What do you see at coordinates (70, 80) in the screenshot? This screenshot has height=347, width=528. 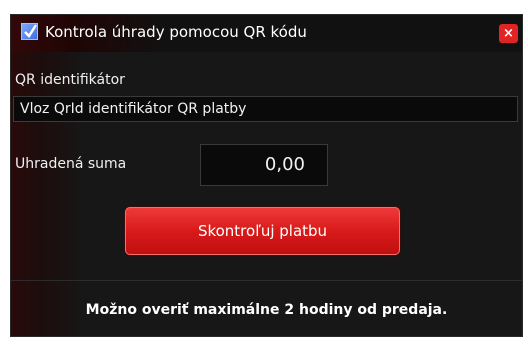 I see `qr-identifier-label: QR identifikátor` at bounding box center [70, 80].